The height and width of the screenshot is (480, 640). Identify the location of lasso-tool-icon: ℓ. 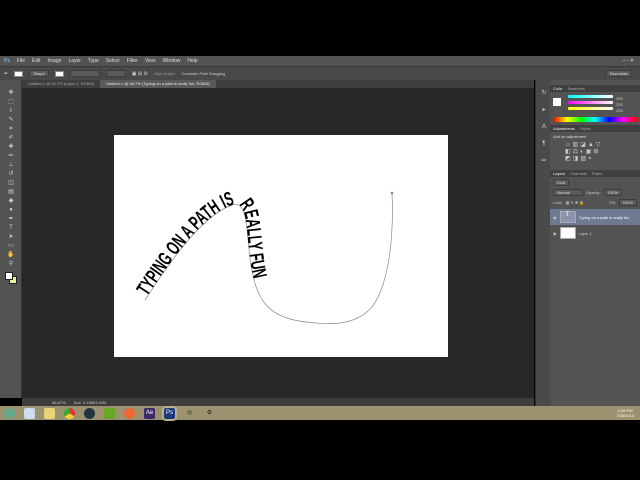
(11, 111).